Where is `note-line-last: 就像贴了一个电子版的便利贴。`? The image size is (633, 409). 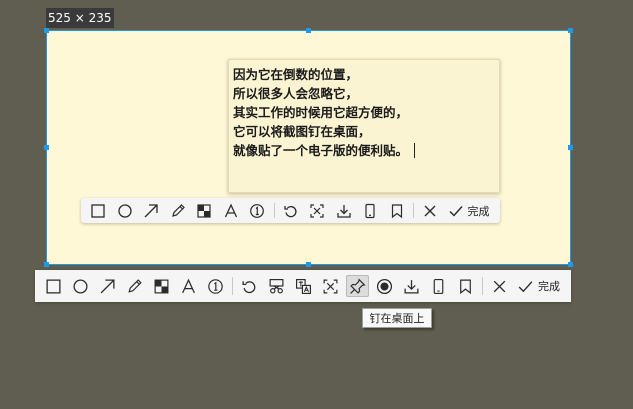
note-line-last: 就像贴了一个电子版的便利贴。 is located at coordinates (364, 150).